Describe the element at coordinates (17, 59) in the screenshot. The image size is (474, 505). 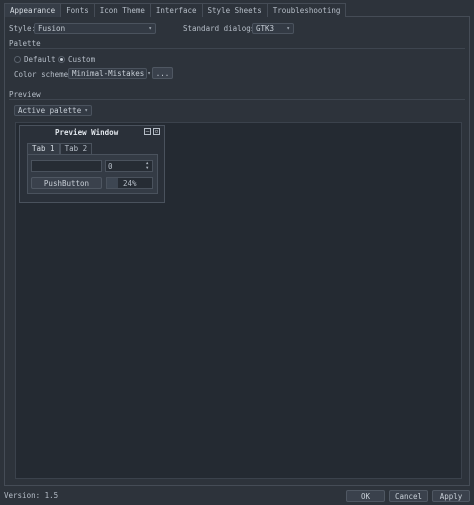
I see `radio-default-indicator` at that location.